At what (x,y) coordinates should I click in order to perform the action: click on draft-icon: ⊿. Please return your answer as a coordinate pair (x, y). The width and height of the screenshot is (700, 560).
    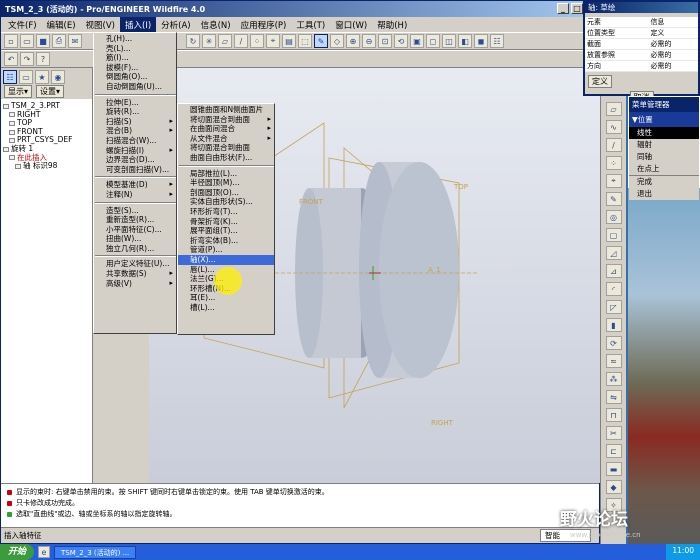
    Looking at the image, I should click on (613, 271).